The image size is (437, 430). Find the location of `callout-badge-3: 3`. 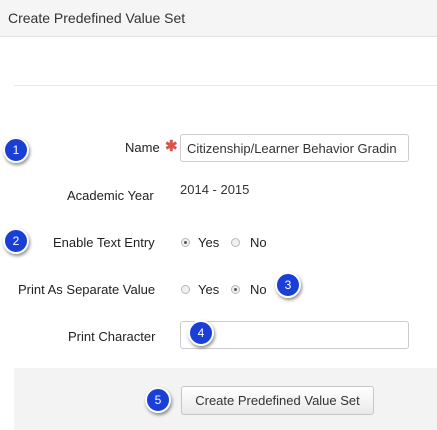

callout-badge-3: 3 is located at coordinates (288, 285).